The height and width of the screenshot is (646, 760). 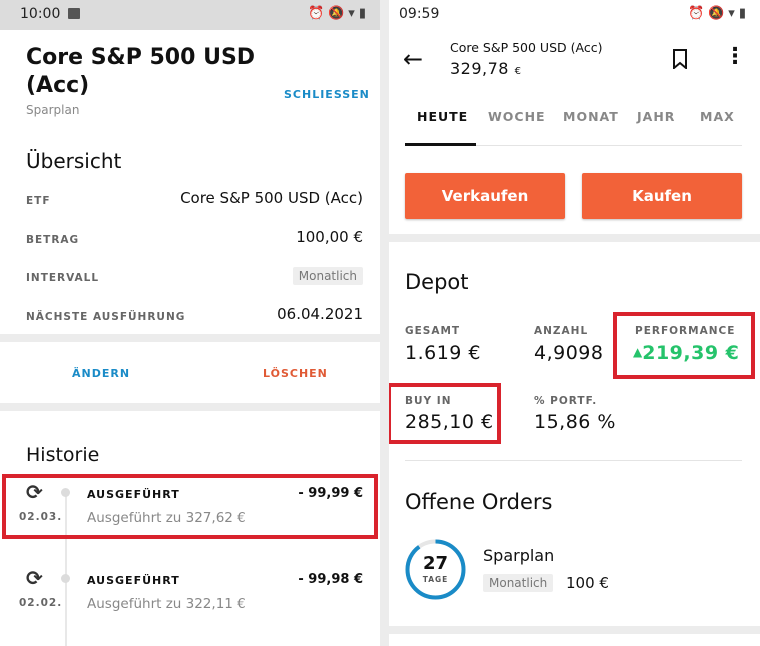 What do you see at coordinates (566, 401) in the screenshot?
I see `depot-portfolio-share-label: % PORTF.` at bounding box center [566, 401].